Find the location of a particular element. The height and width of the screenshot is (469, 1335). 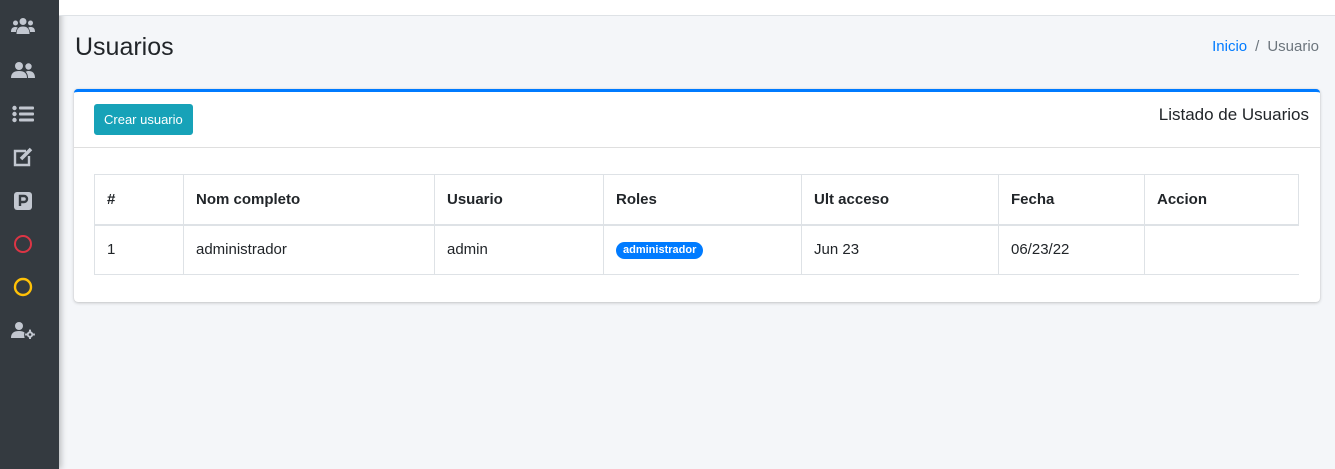

sidebar-item-user-friends is located at coordinates (22, 70).